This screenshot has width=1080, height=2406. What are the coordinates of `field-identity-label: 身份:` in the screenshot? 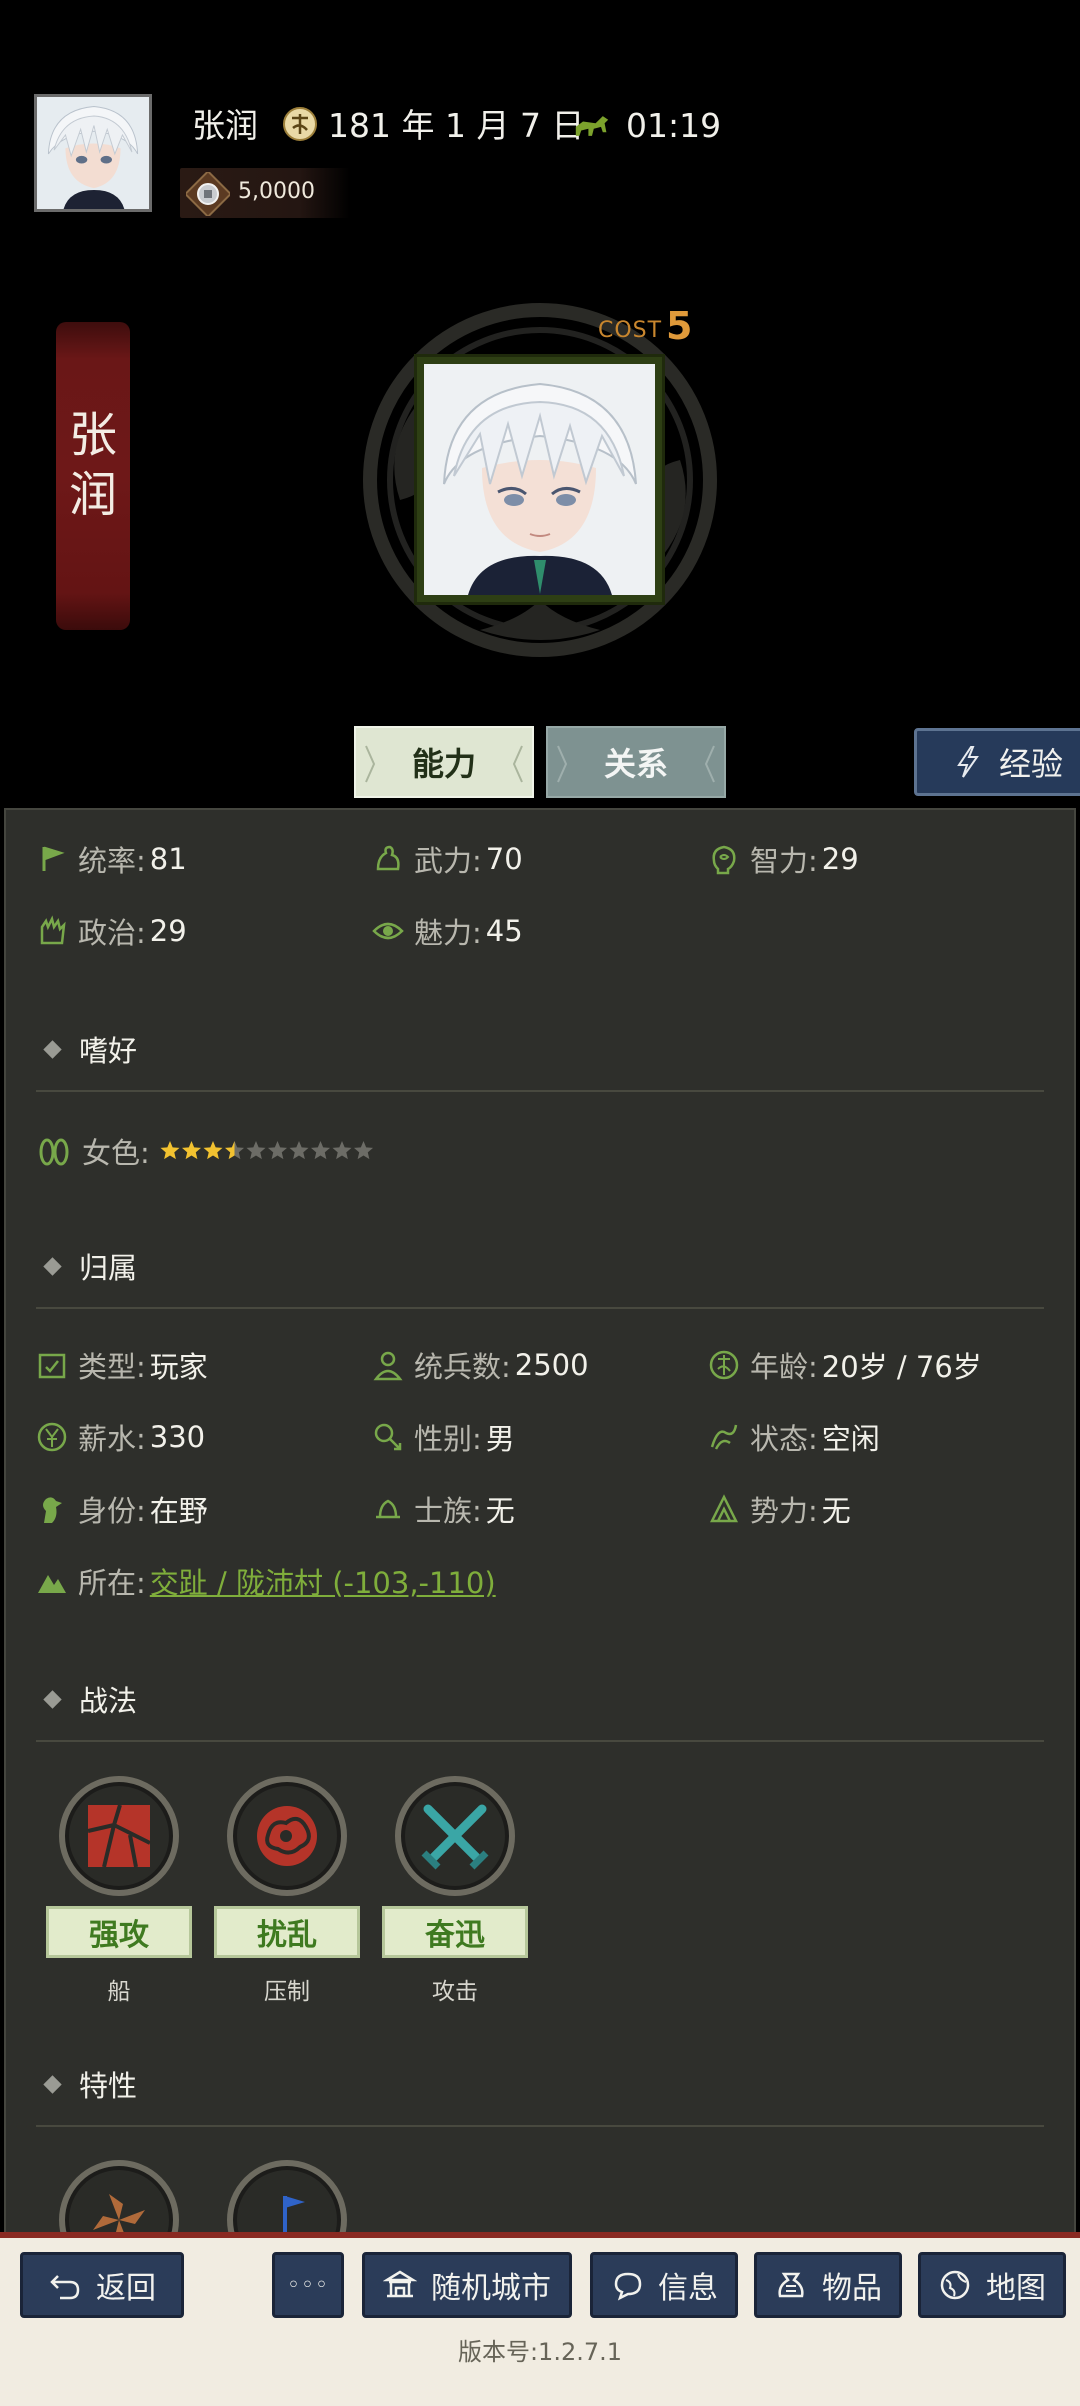 It's located at (112, 1511).